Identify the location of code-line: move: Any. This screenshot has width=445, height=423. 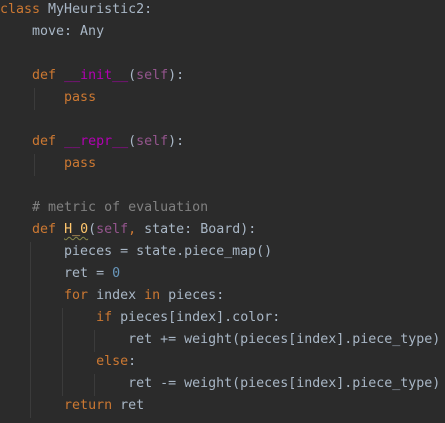
(52, 32).